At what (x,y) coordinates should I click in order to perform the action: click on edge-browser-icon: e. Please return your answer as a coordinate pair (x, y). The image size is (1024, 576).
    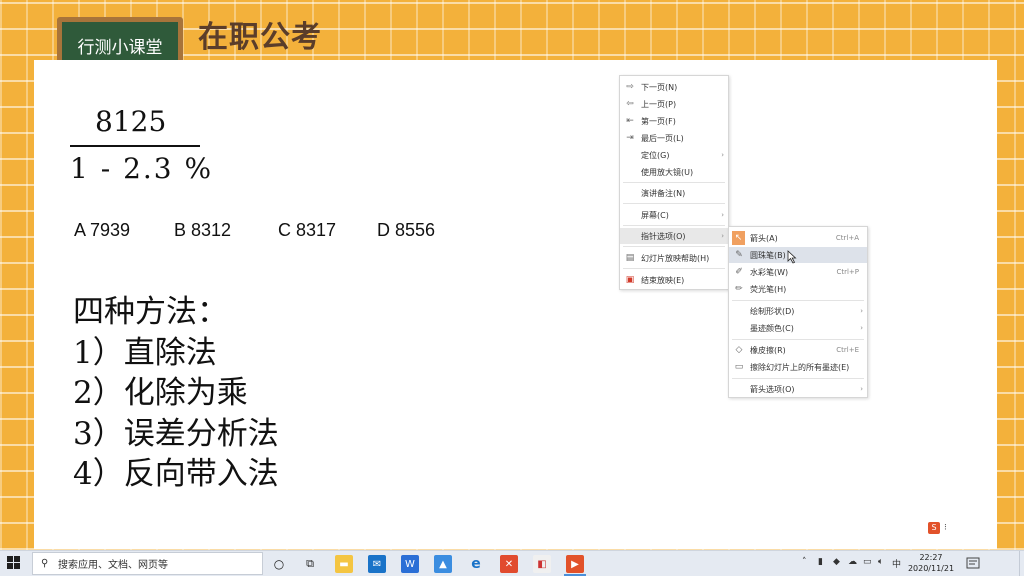
    Looking at the image, I should click on (476, 564).